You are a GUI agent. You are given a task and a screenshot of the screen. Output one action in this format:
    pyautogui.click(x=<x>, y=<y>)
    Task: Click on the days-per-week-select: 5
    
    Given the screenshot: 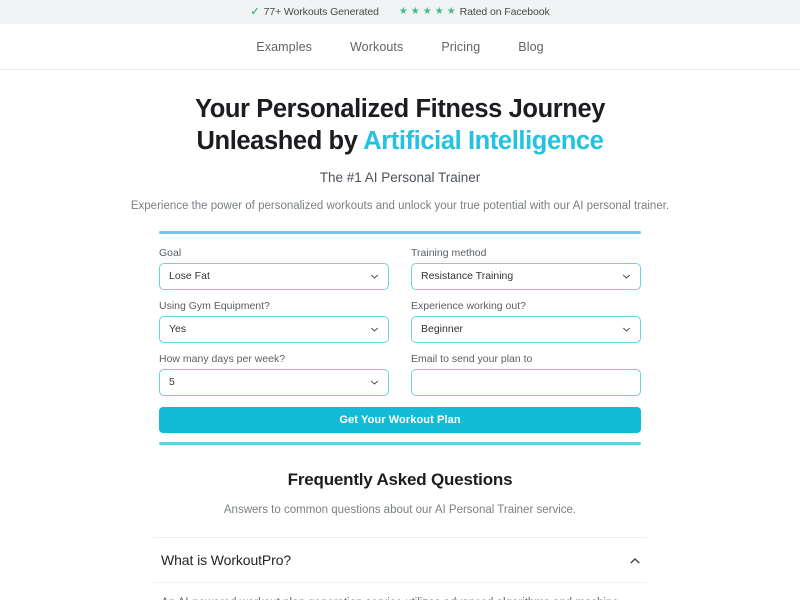 What is the action you would take?
    pyautogui.click(x=274, y=382)
    